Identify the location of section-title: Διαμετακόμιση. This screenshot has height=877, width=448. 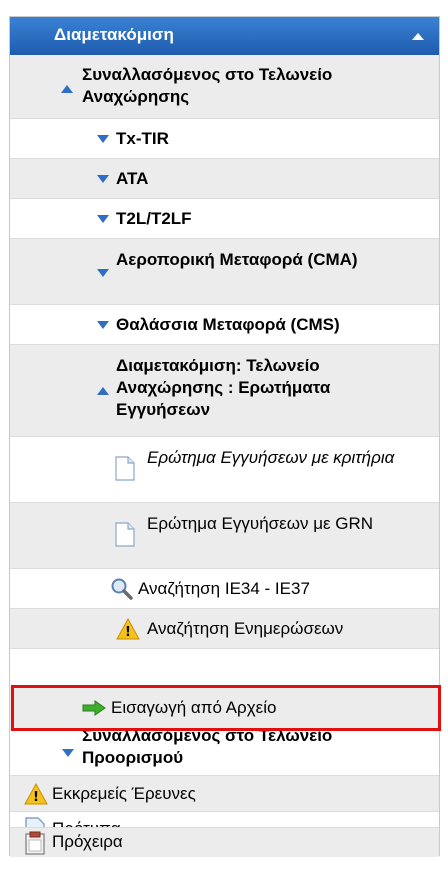
(114, 34).